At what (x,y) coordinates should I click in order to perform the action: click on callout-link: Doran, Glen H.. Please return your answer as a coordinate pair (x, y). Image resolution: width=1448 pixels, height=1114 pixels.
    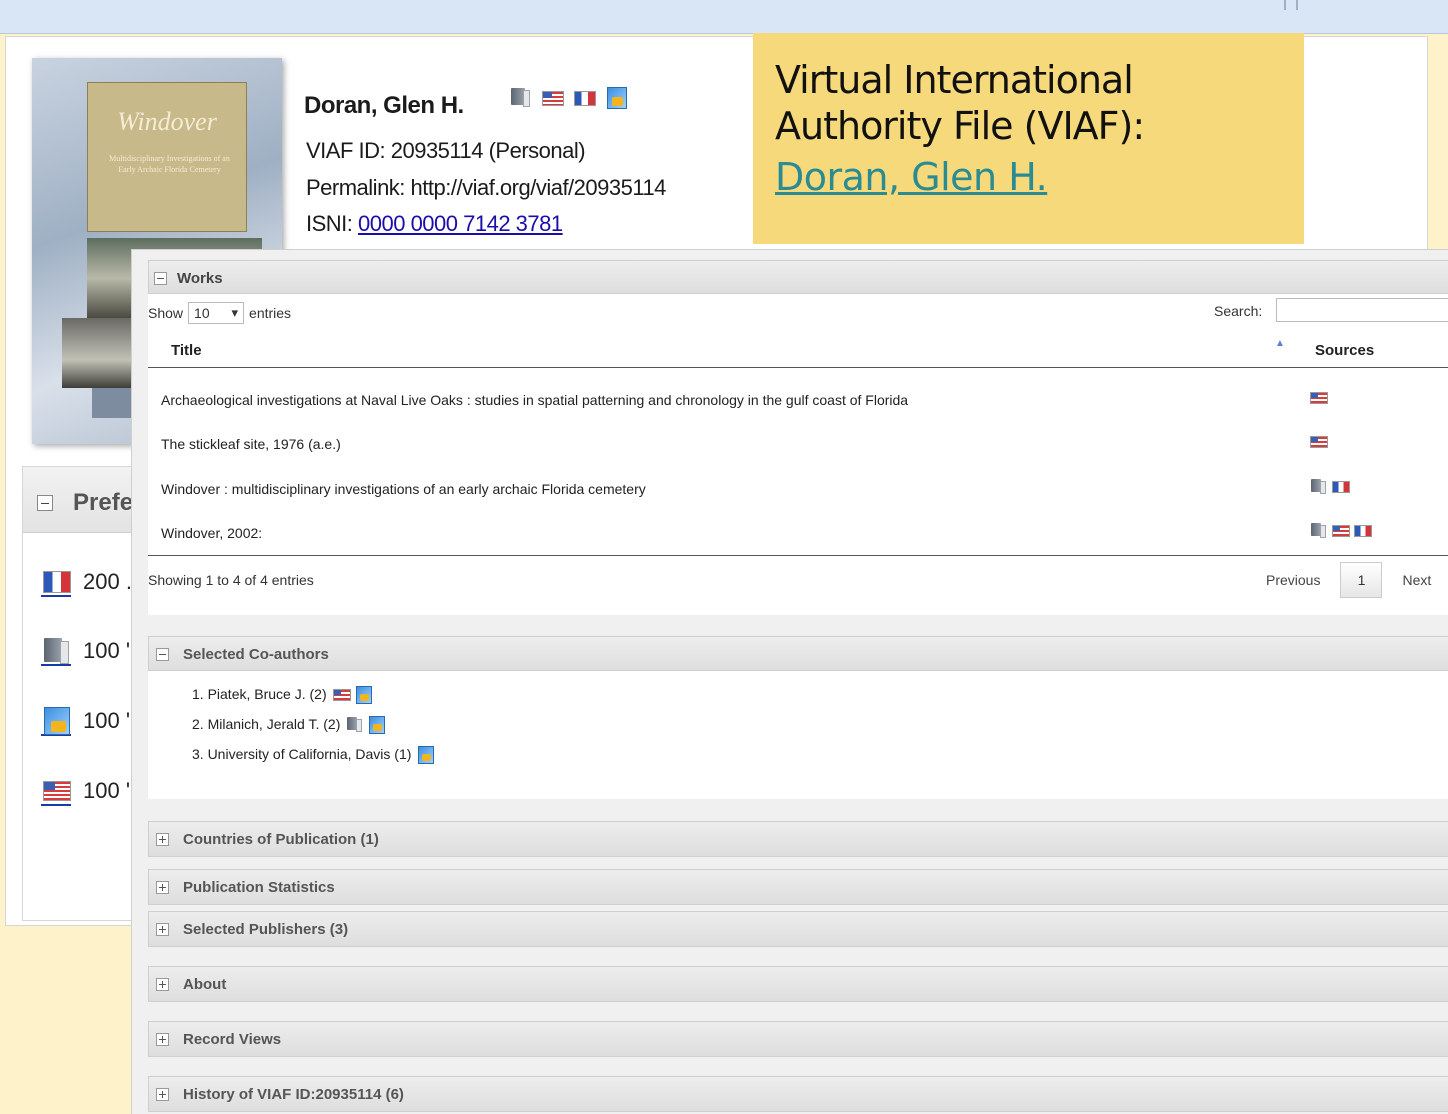
    Looking at the image, I should click on (911, 177).